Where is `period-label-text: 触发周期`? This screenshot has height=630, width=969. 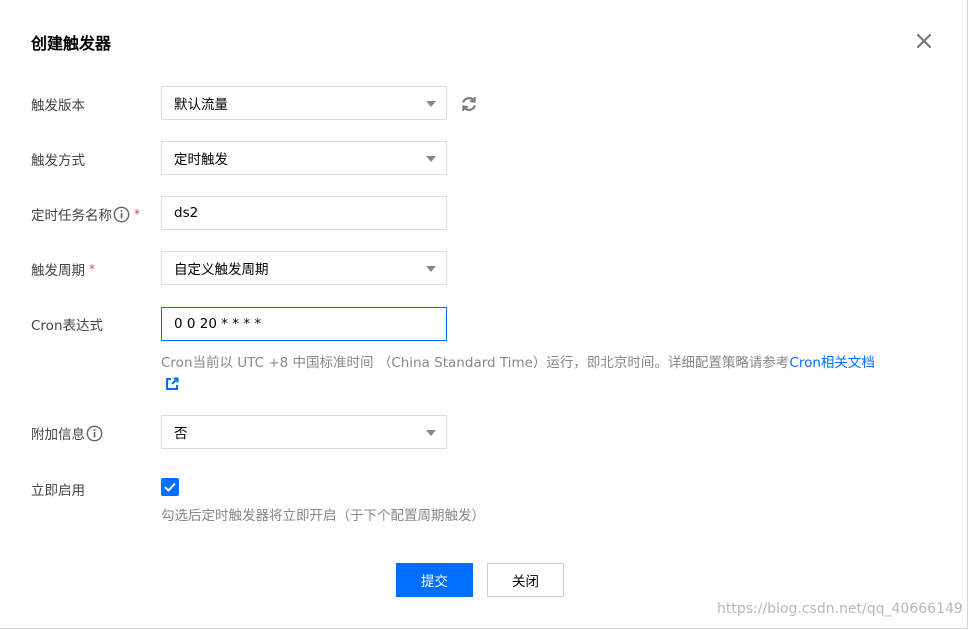 period-label-text: 触发周期 is located at coordinates (58, 271).